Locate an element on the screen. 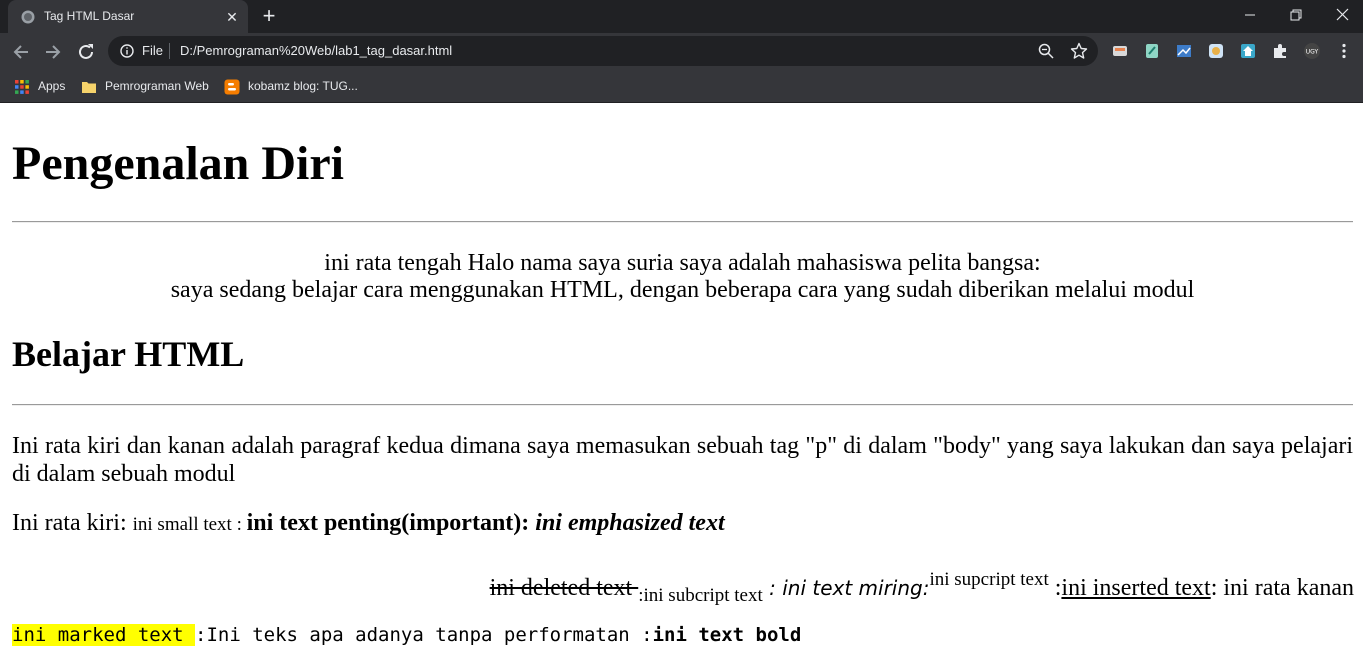 Image resolution: width=1363 pixels, height=660 pixels. globe-icon is located at coordinates (28, 17).